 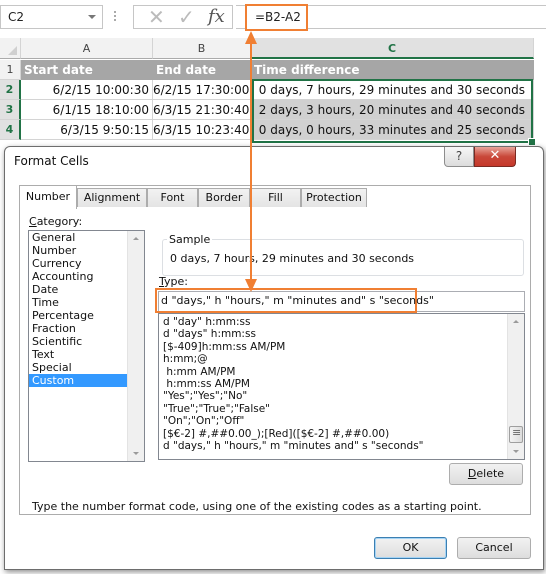 I want to click on type-label: Type:, so click(x=173, y=281).